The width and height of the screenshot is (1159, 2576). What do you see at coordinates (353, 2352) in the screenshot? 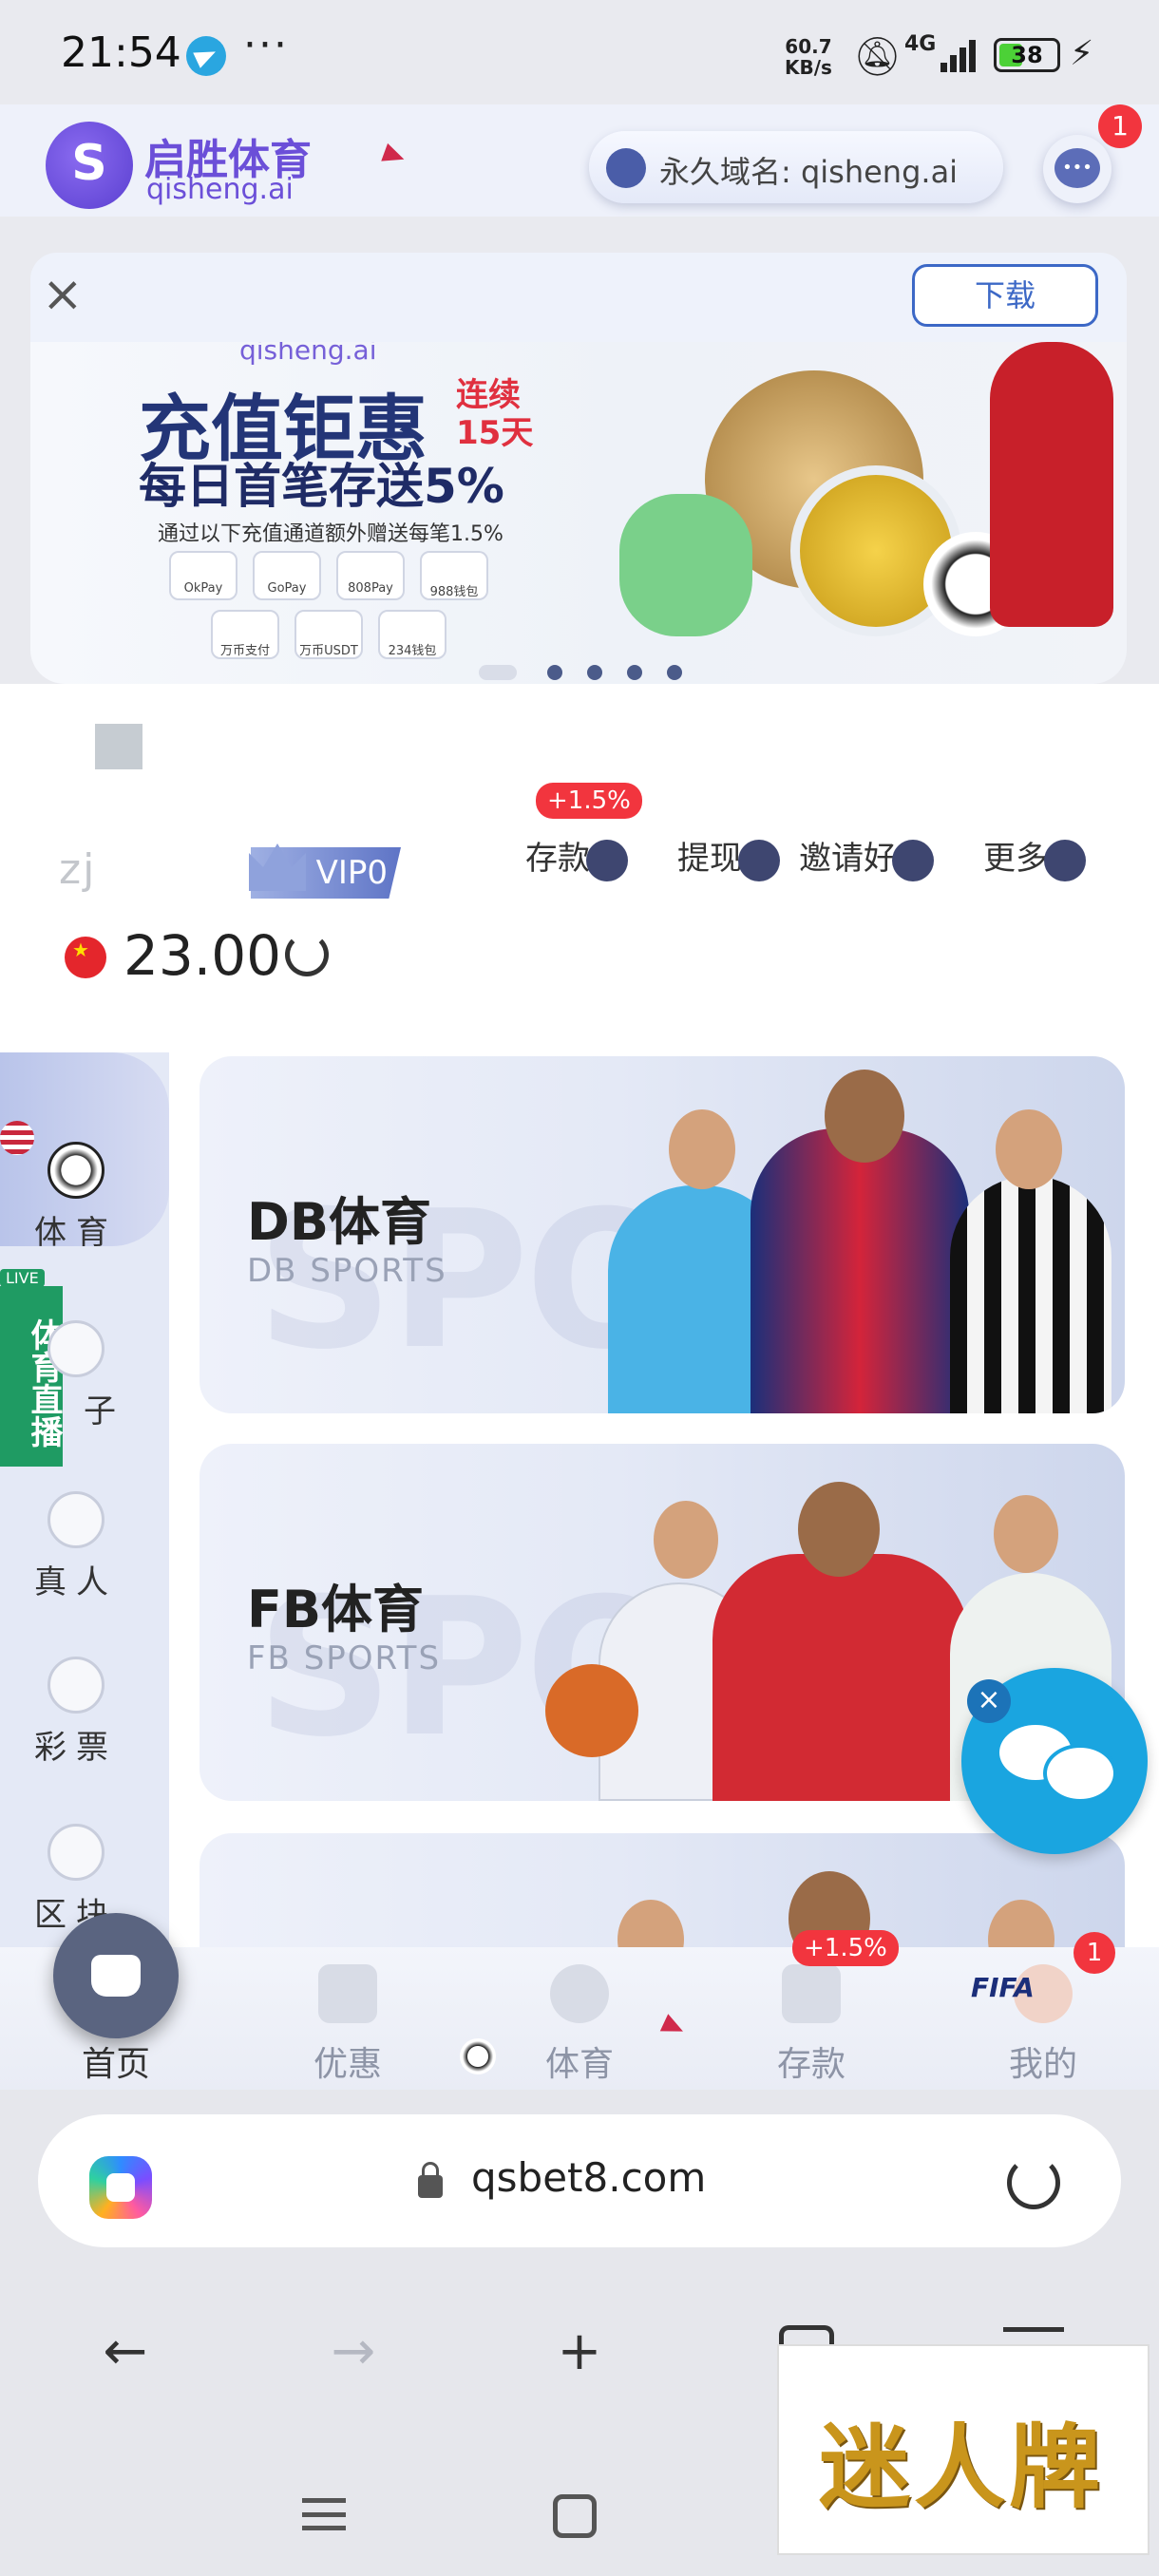
I see `forward-button: →` at bounding box center [353, 2352].